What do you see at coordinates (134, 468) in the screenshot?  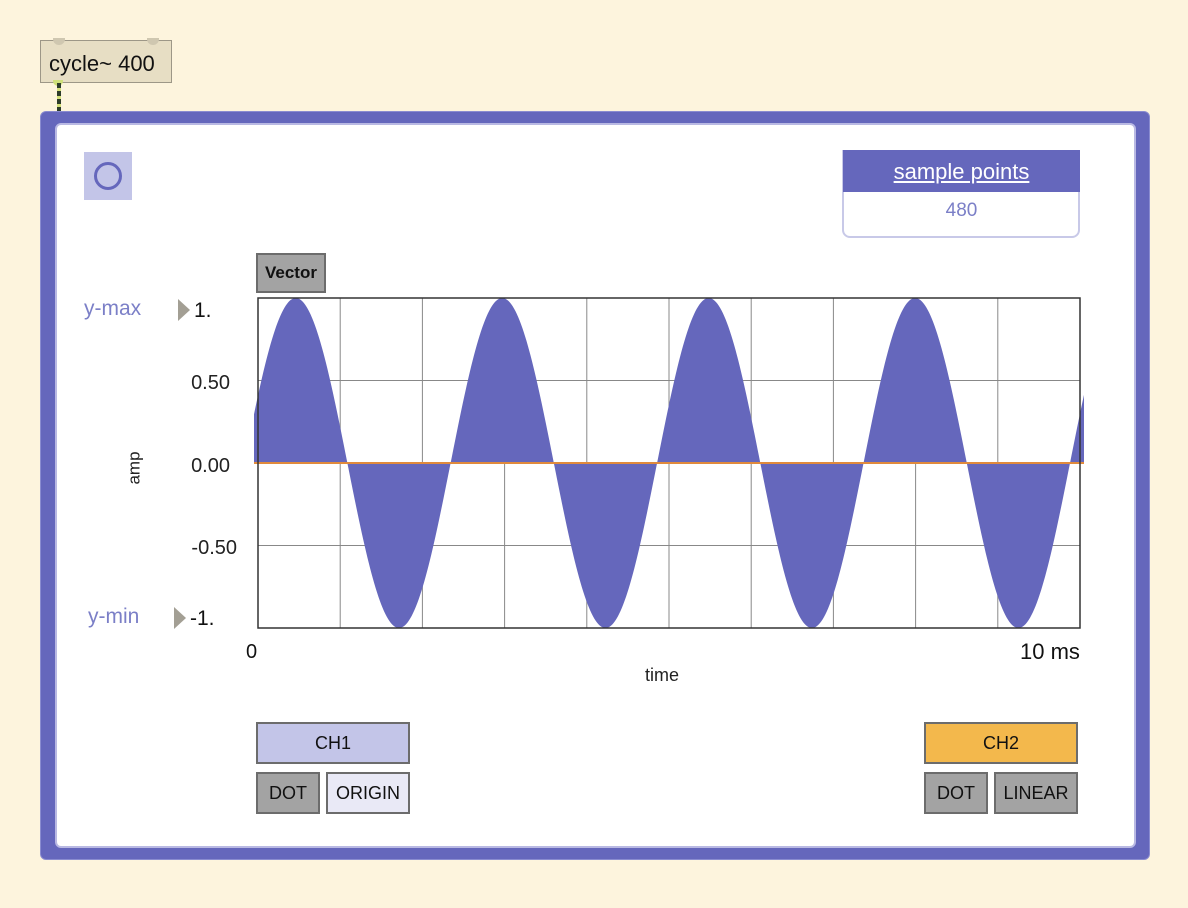 I see `y-axis-label: amp` at bounding box center [134, 468].